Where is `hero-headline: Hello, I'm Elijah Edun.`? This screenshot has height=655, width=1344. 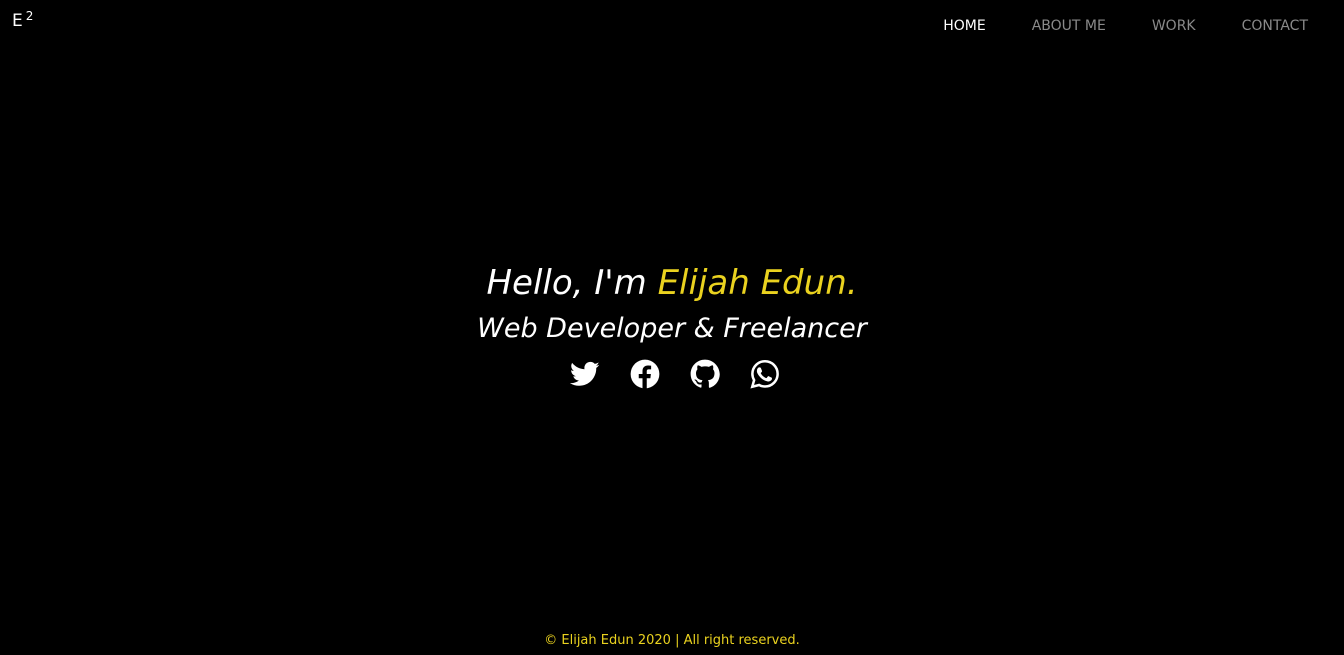 hero-headline: Hello, I'm Elijah Edun. is located at coordinates (672, 283).